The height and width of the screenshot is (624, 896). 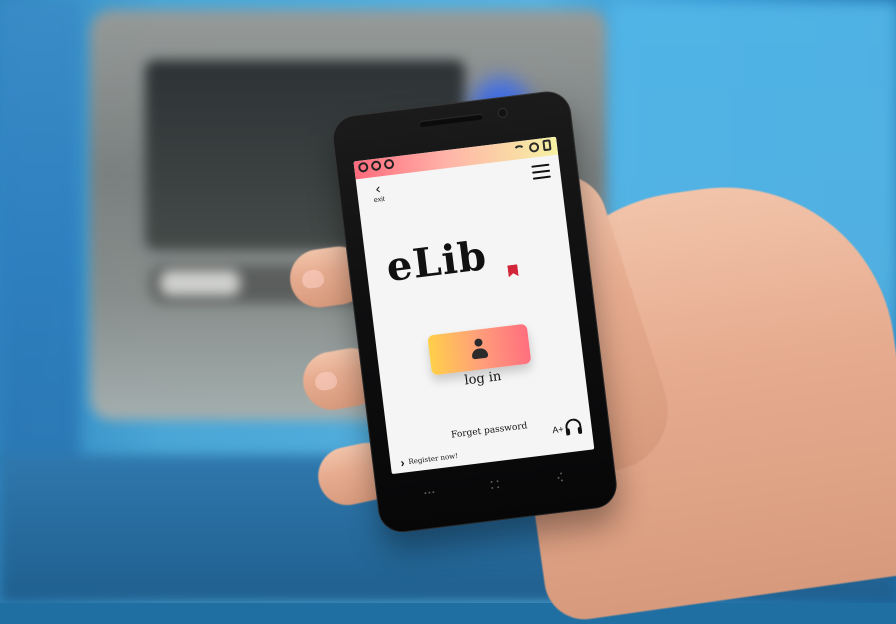 I want to click on background-left-panel, so click(x=40, y=235).